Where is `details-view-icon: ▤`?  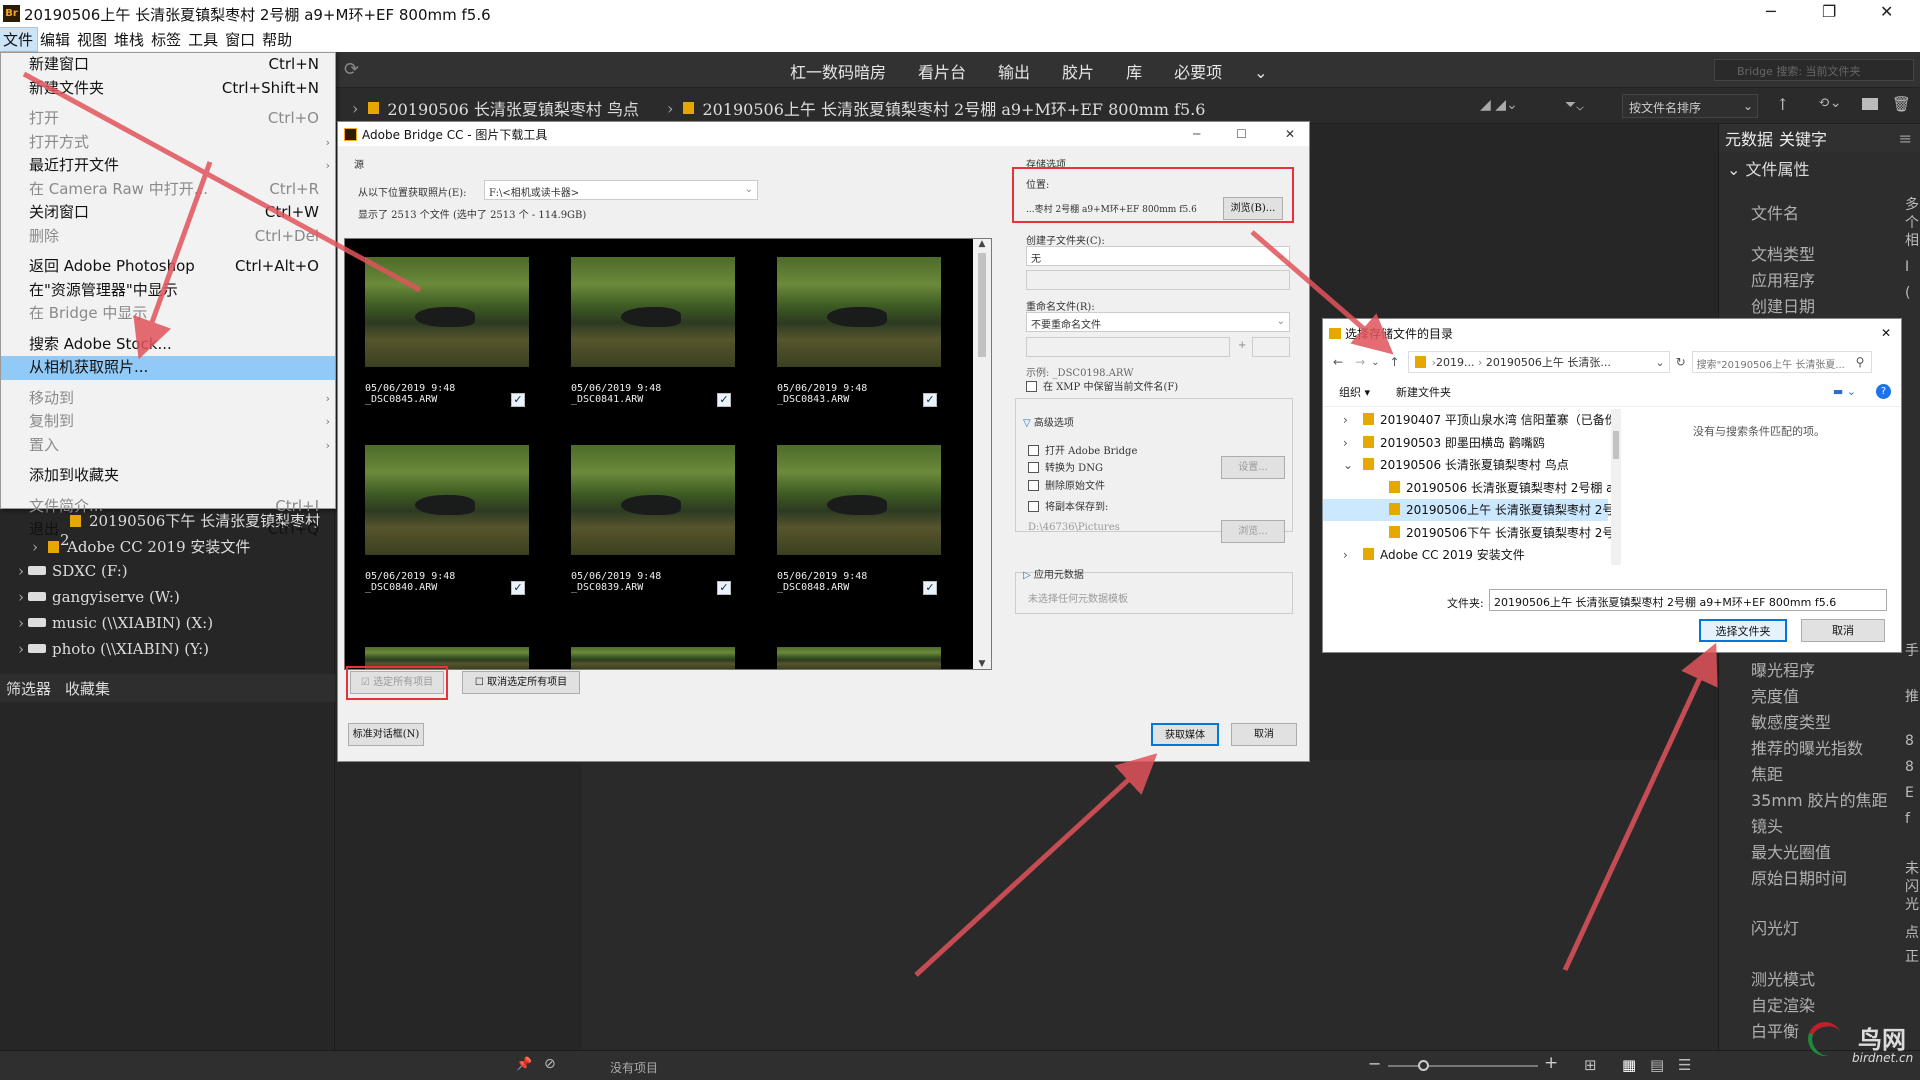 details-view-icon: ▤ is located at coordinates (1657, 1065).